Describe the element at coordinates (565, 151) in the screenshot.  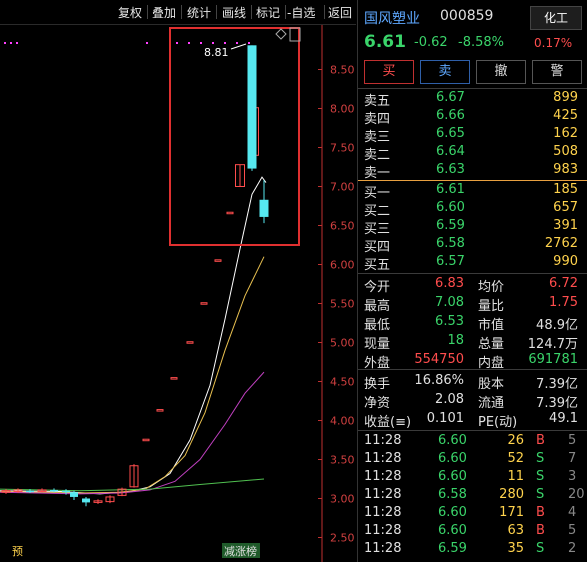
I see `ask-volume: 508` at that location.